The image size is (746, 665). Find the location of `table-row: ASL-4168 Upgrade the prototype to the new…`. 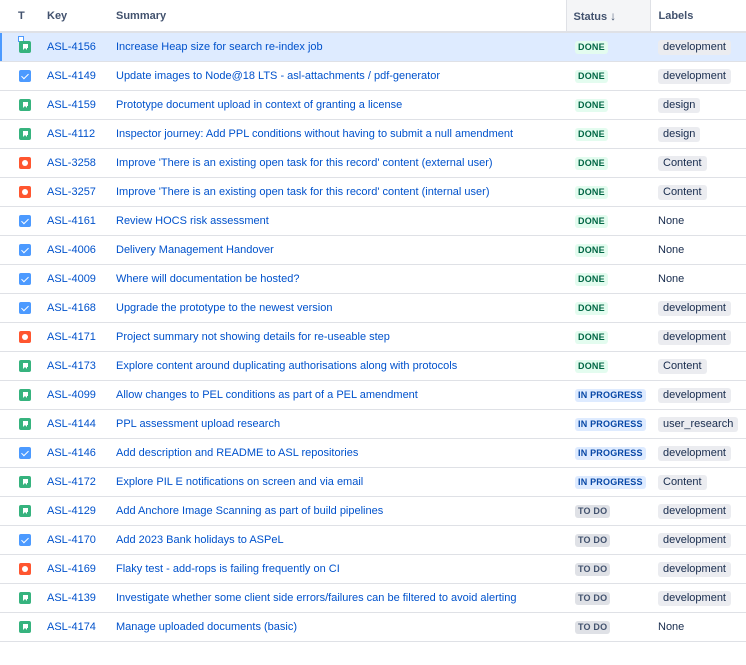

table-row: ASL-4168 Upgrade the prototype to the new… is located at coordinates (373, 308).